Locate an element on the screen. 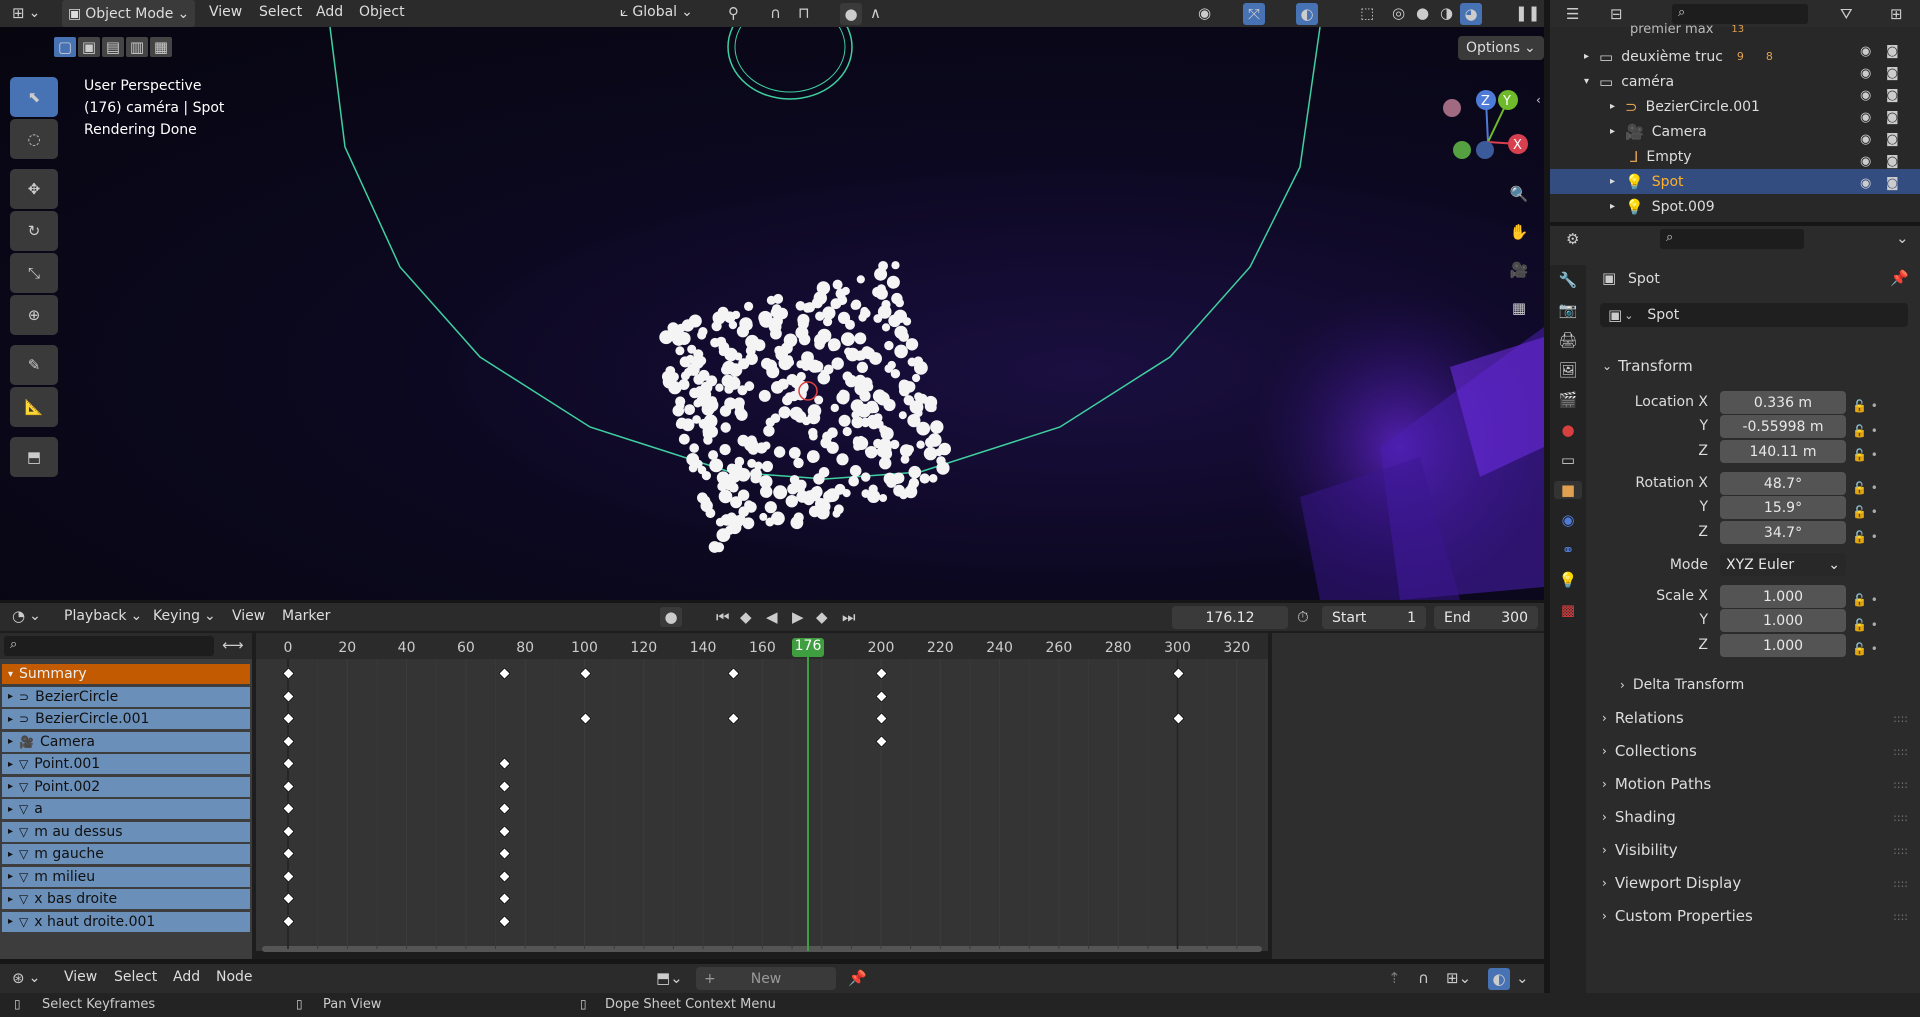 The width and height of the screenshot is (1920, 1017). menu-select: Select is located at coordinates (135, 977).